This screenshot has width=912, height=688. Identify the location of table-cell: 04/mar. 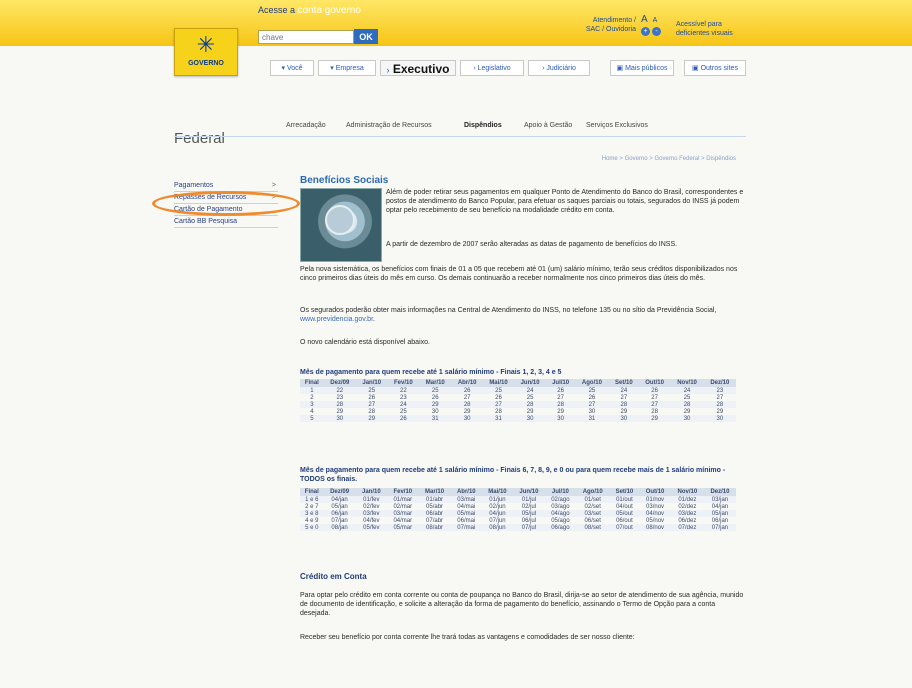
(403, 520).